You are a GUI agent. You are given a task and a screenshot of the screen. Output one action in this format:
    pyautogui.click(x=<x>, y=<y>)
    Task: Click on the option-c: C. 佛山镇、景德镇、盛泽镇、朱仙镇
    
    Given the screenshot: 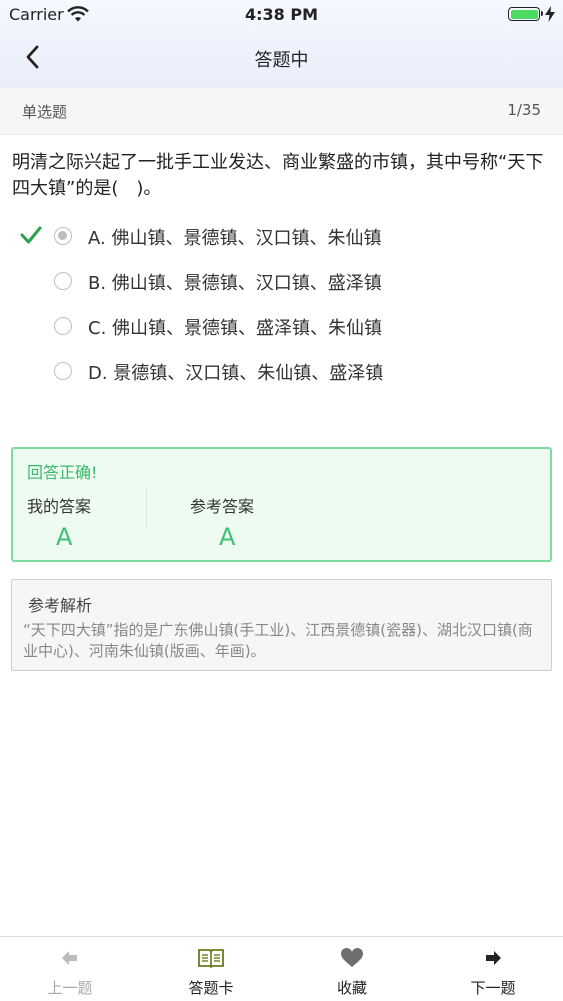 What is the action you would take?
    pyautogui.click(x=281, y=328)
    